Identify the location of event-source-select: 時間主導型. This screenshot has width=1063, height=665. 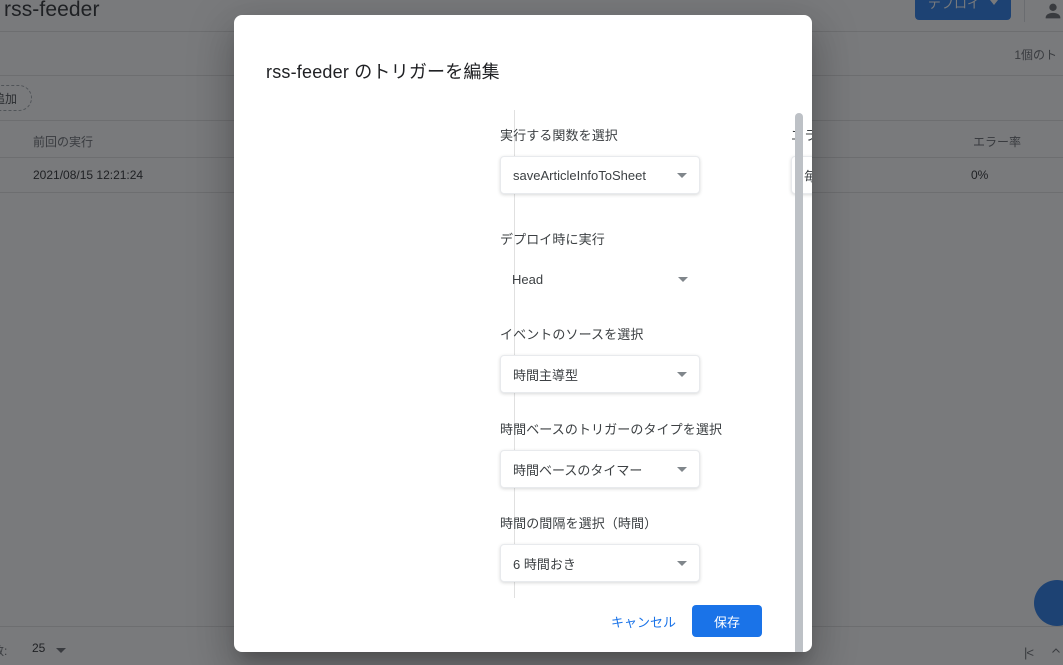
(600, 374).